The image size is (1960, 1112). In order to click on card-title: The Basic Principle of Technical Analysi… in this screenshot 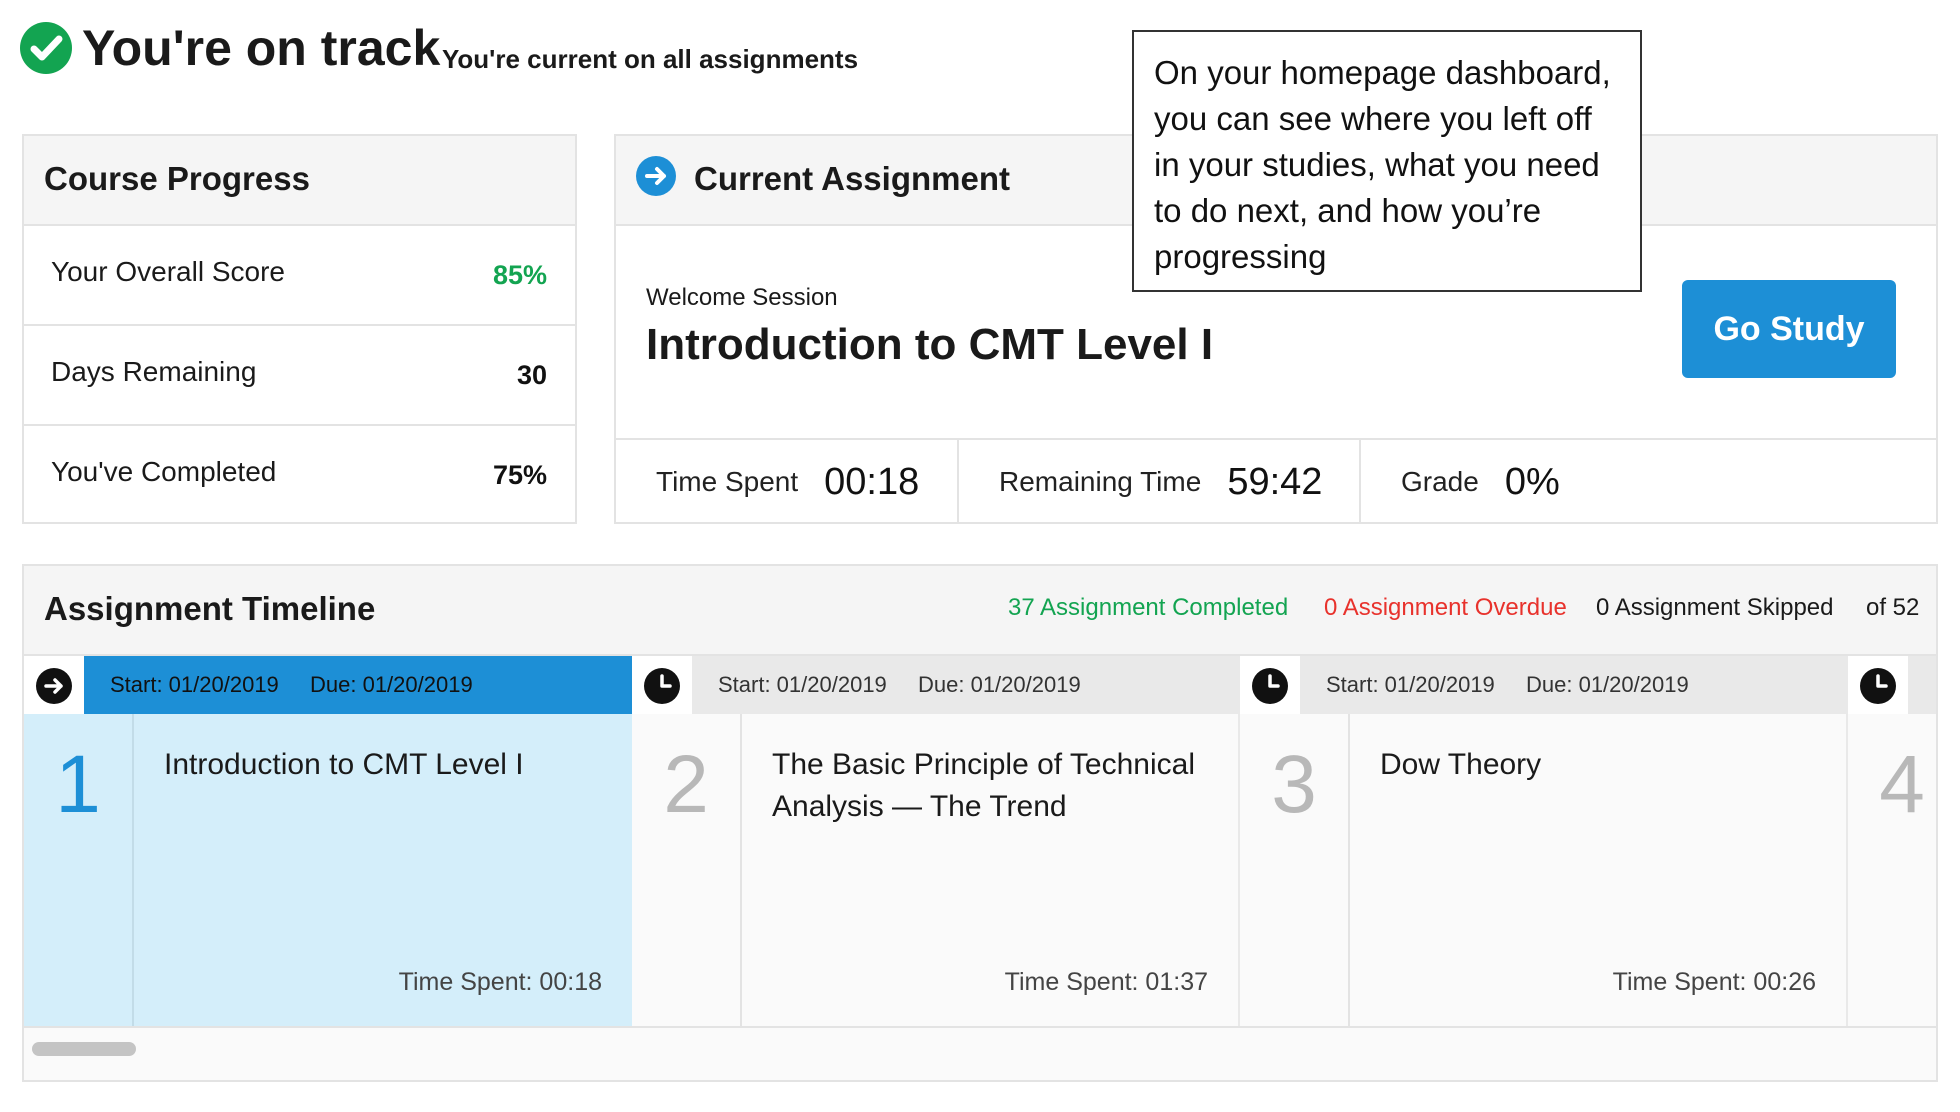, I will do `click(992, 786)`.